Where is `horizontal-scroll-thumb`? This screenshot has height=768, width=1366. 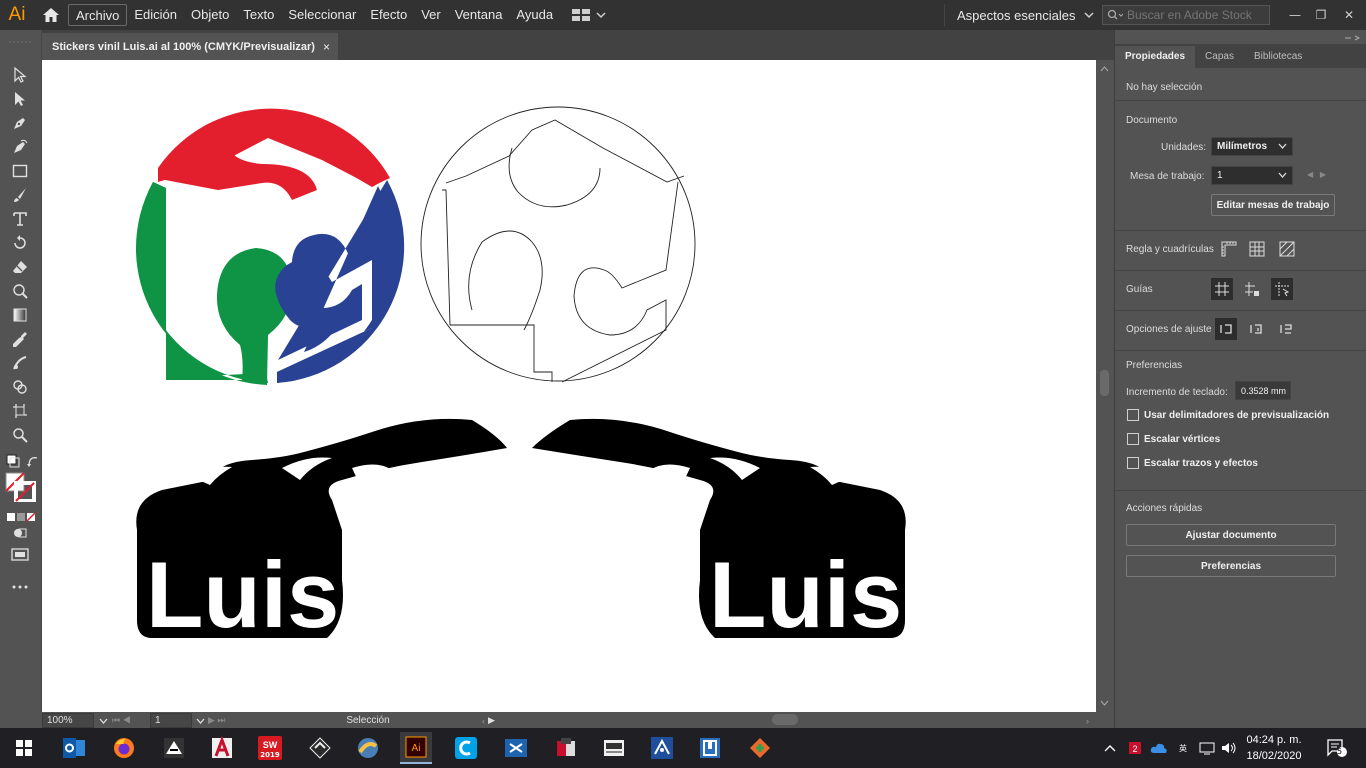
horizontal-scroll-thumb is located at coordinates (785, 719).